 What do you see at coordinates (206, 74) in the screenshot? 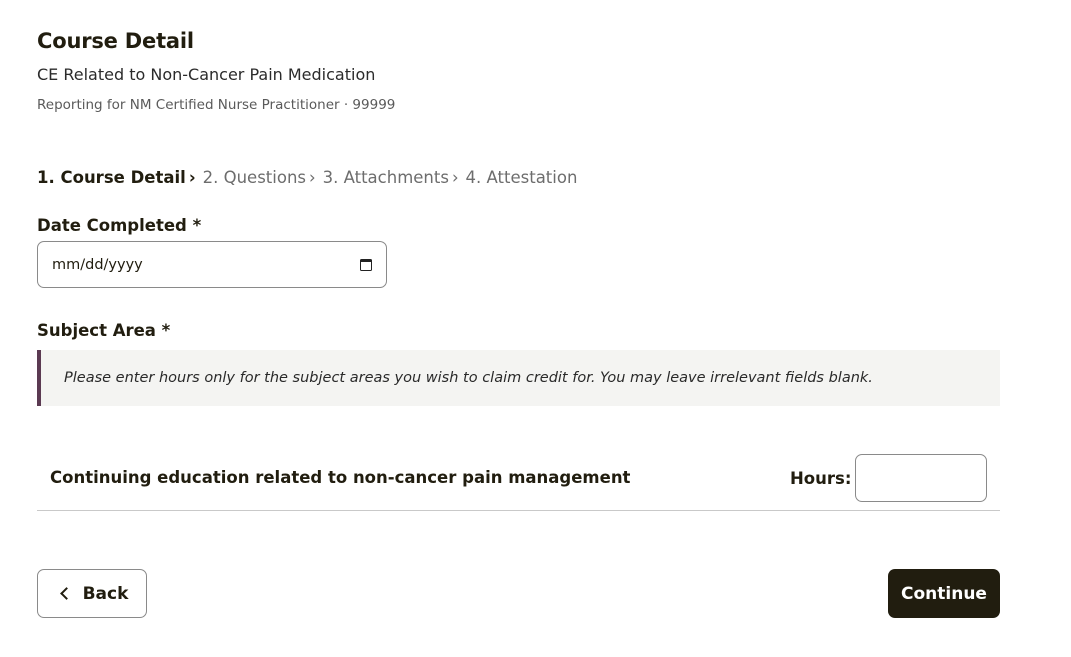
I see `course-subtitle: CE Related to Non-Cancer Pain Medication` at bounding box center [206, 74].